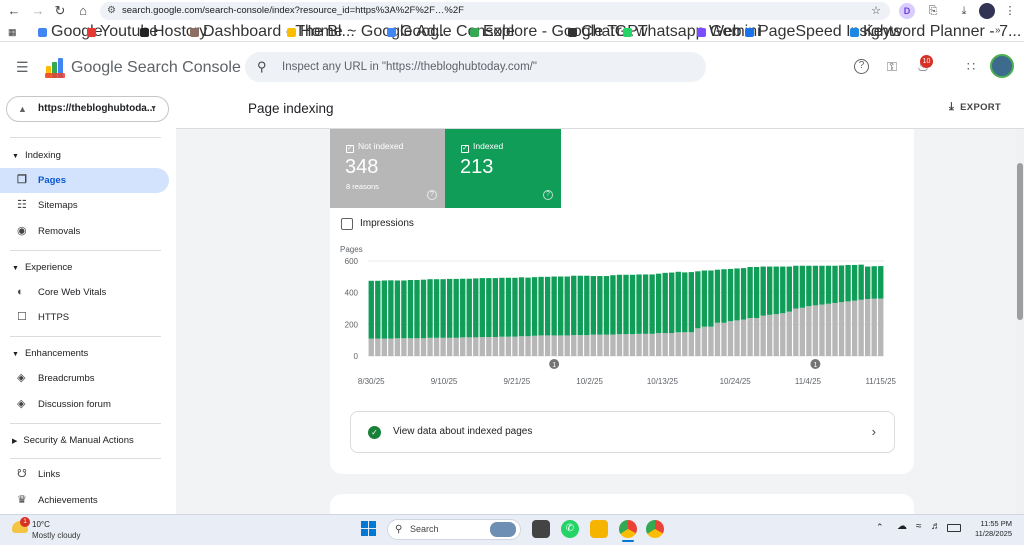 The width and height of the screenshot is (1024, 545). Describe the element at coordinates (975, 107) in the screenshot. I see `export-button: ⤓ EXPORT` at that location.